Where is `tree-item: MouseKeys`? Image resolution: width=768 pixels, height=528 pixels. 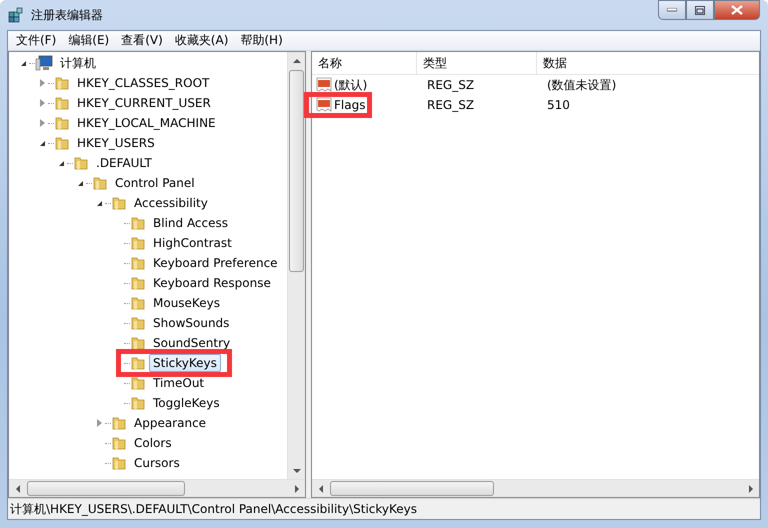 tree-item: MouseKeys is located at coordinates (186, 303).